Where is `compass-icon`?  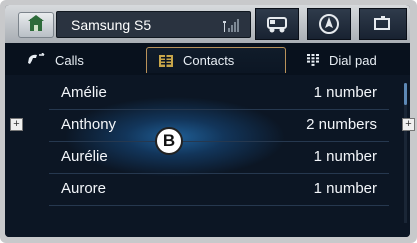 compass-icon is located at coordinates (329, 24).